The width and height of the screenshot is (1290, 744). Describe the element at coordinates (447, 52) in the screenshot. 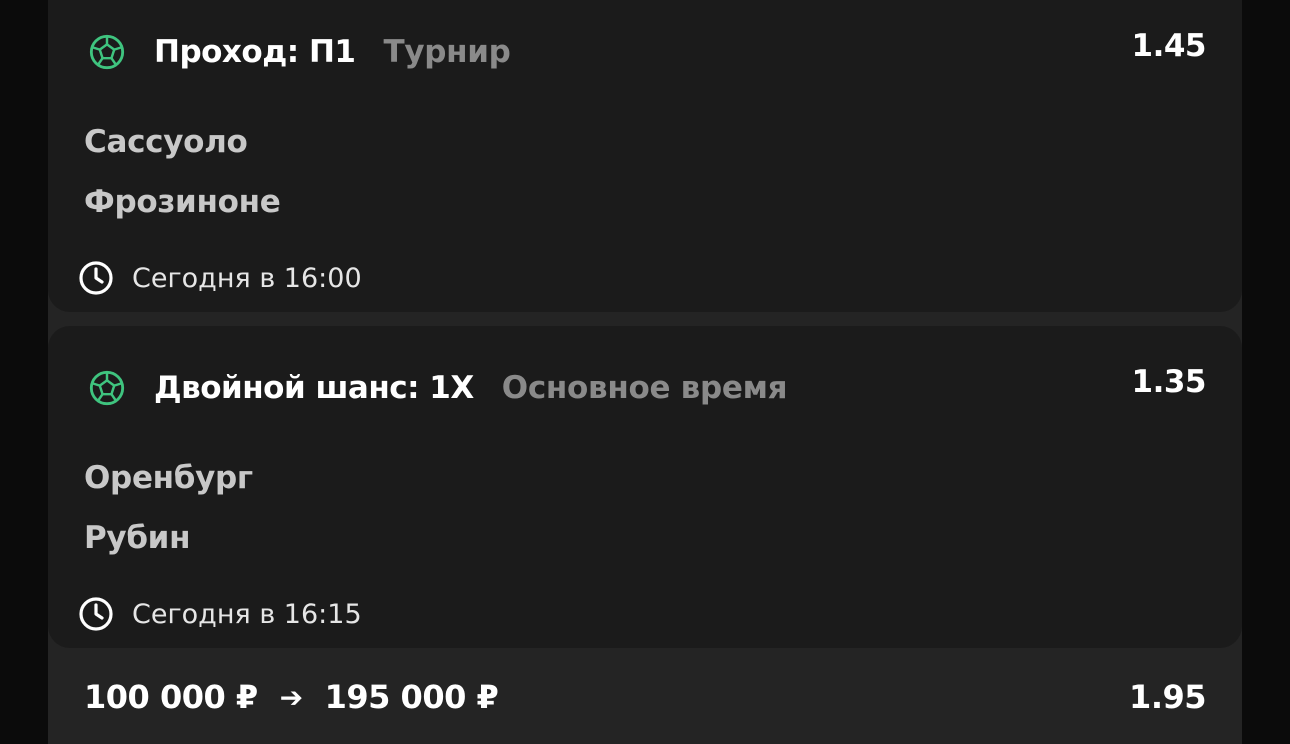

I see `bet-period: Турнир` at that location.